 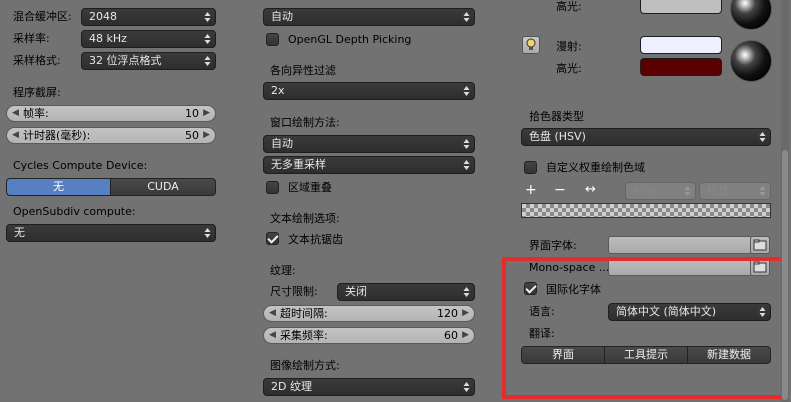 I want to click on image-draw-value: 2D 纹理, so click(x=291, y=386).